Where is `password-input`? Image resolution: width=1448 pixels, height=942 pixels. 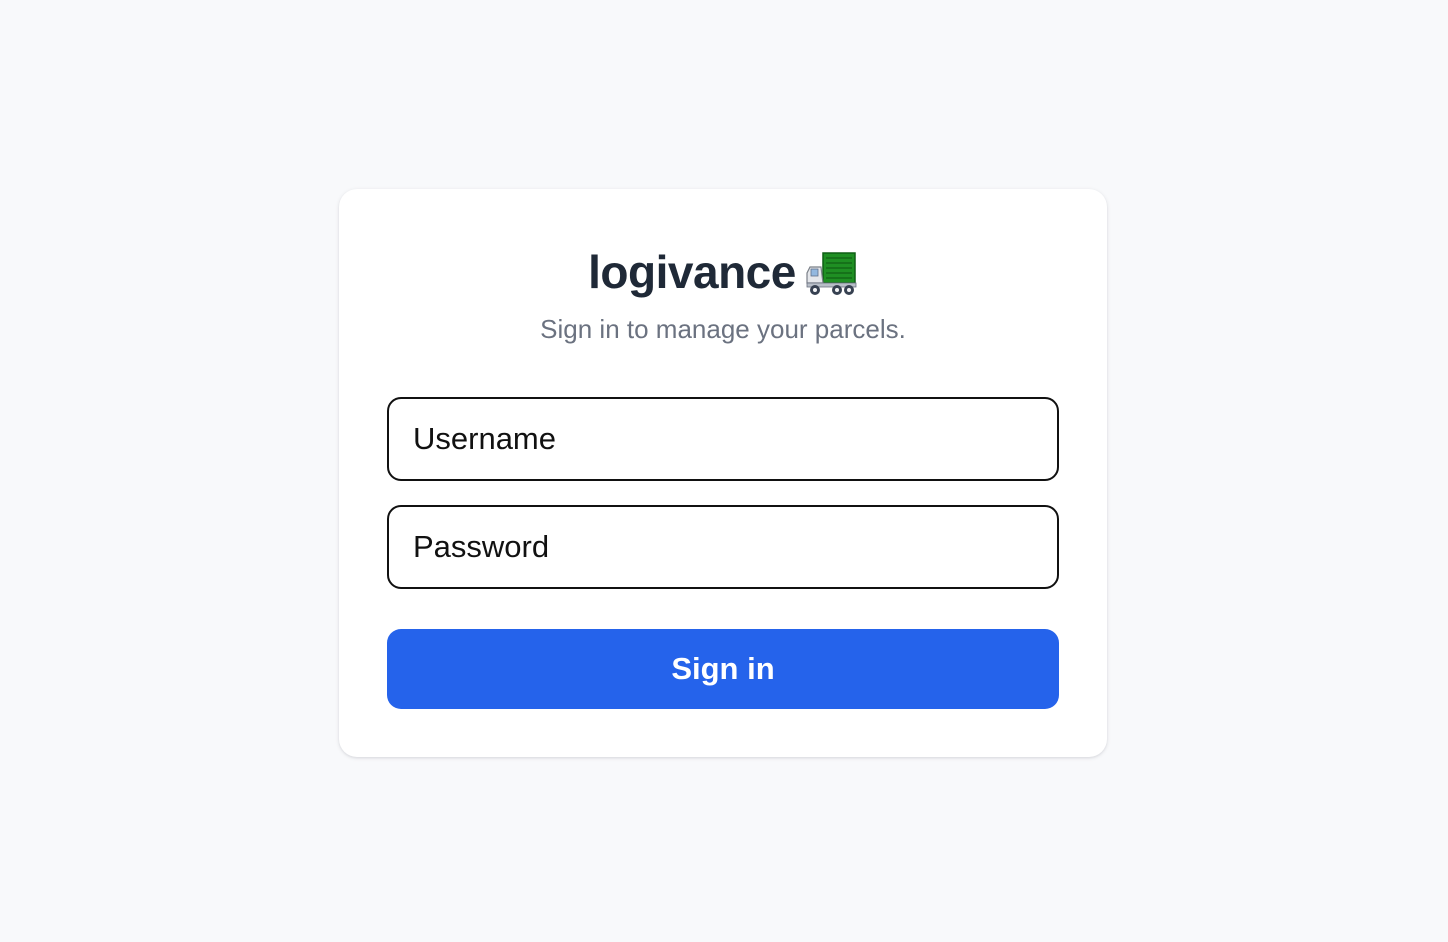
password-input is located at coordinates (723, 547).